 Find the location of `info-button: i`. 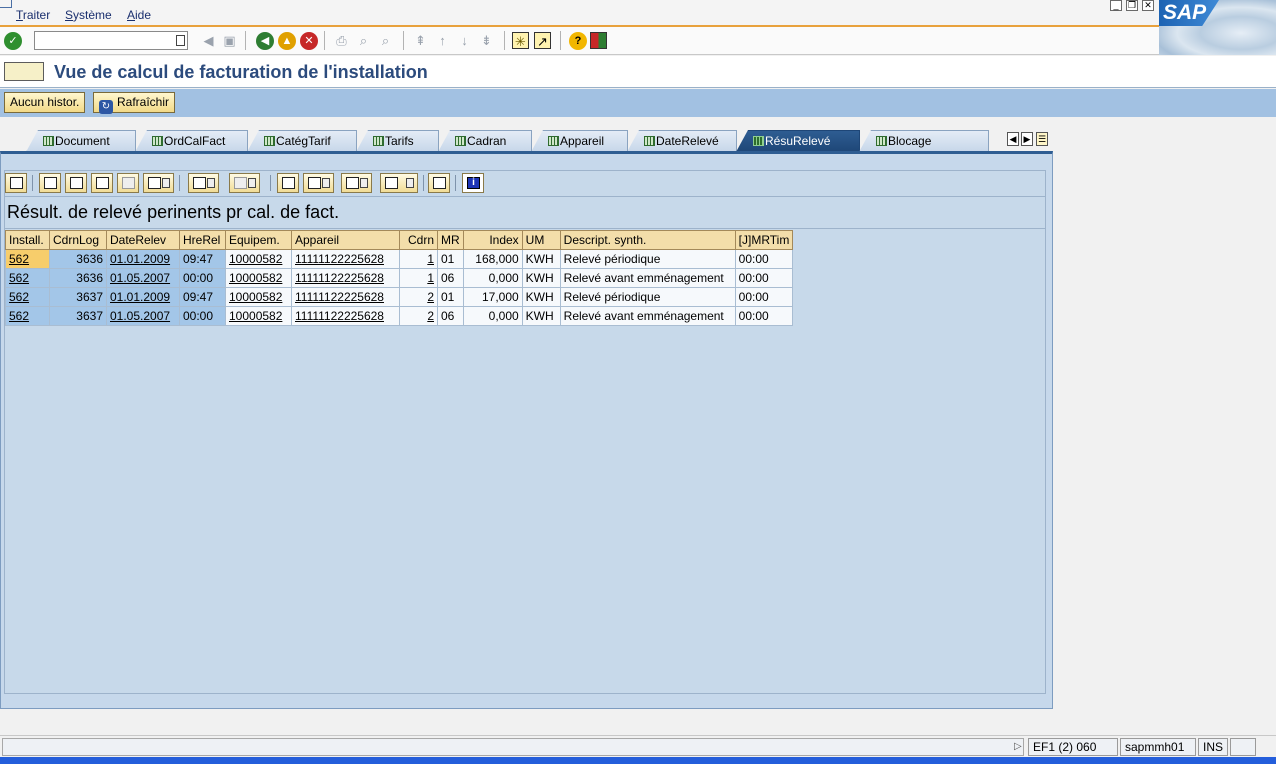

info-button: i is located at coordinates (473, 183).